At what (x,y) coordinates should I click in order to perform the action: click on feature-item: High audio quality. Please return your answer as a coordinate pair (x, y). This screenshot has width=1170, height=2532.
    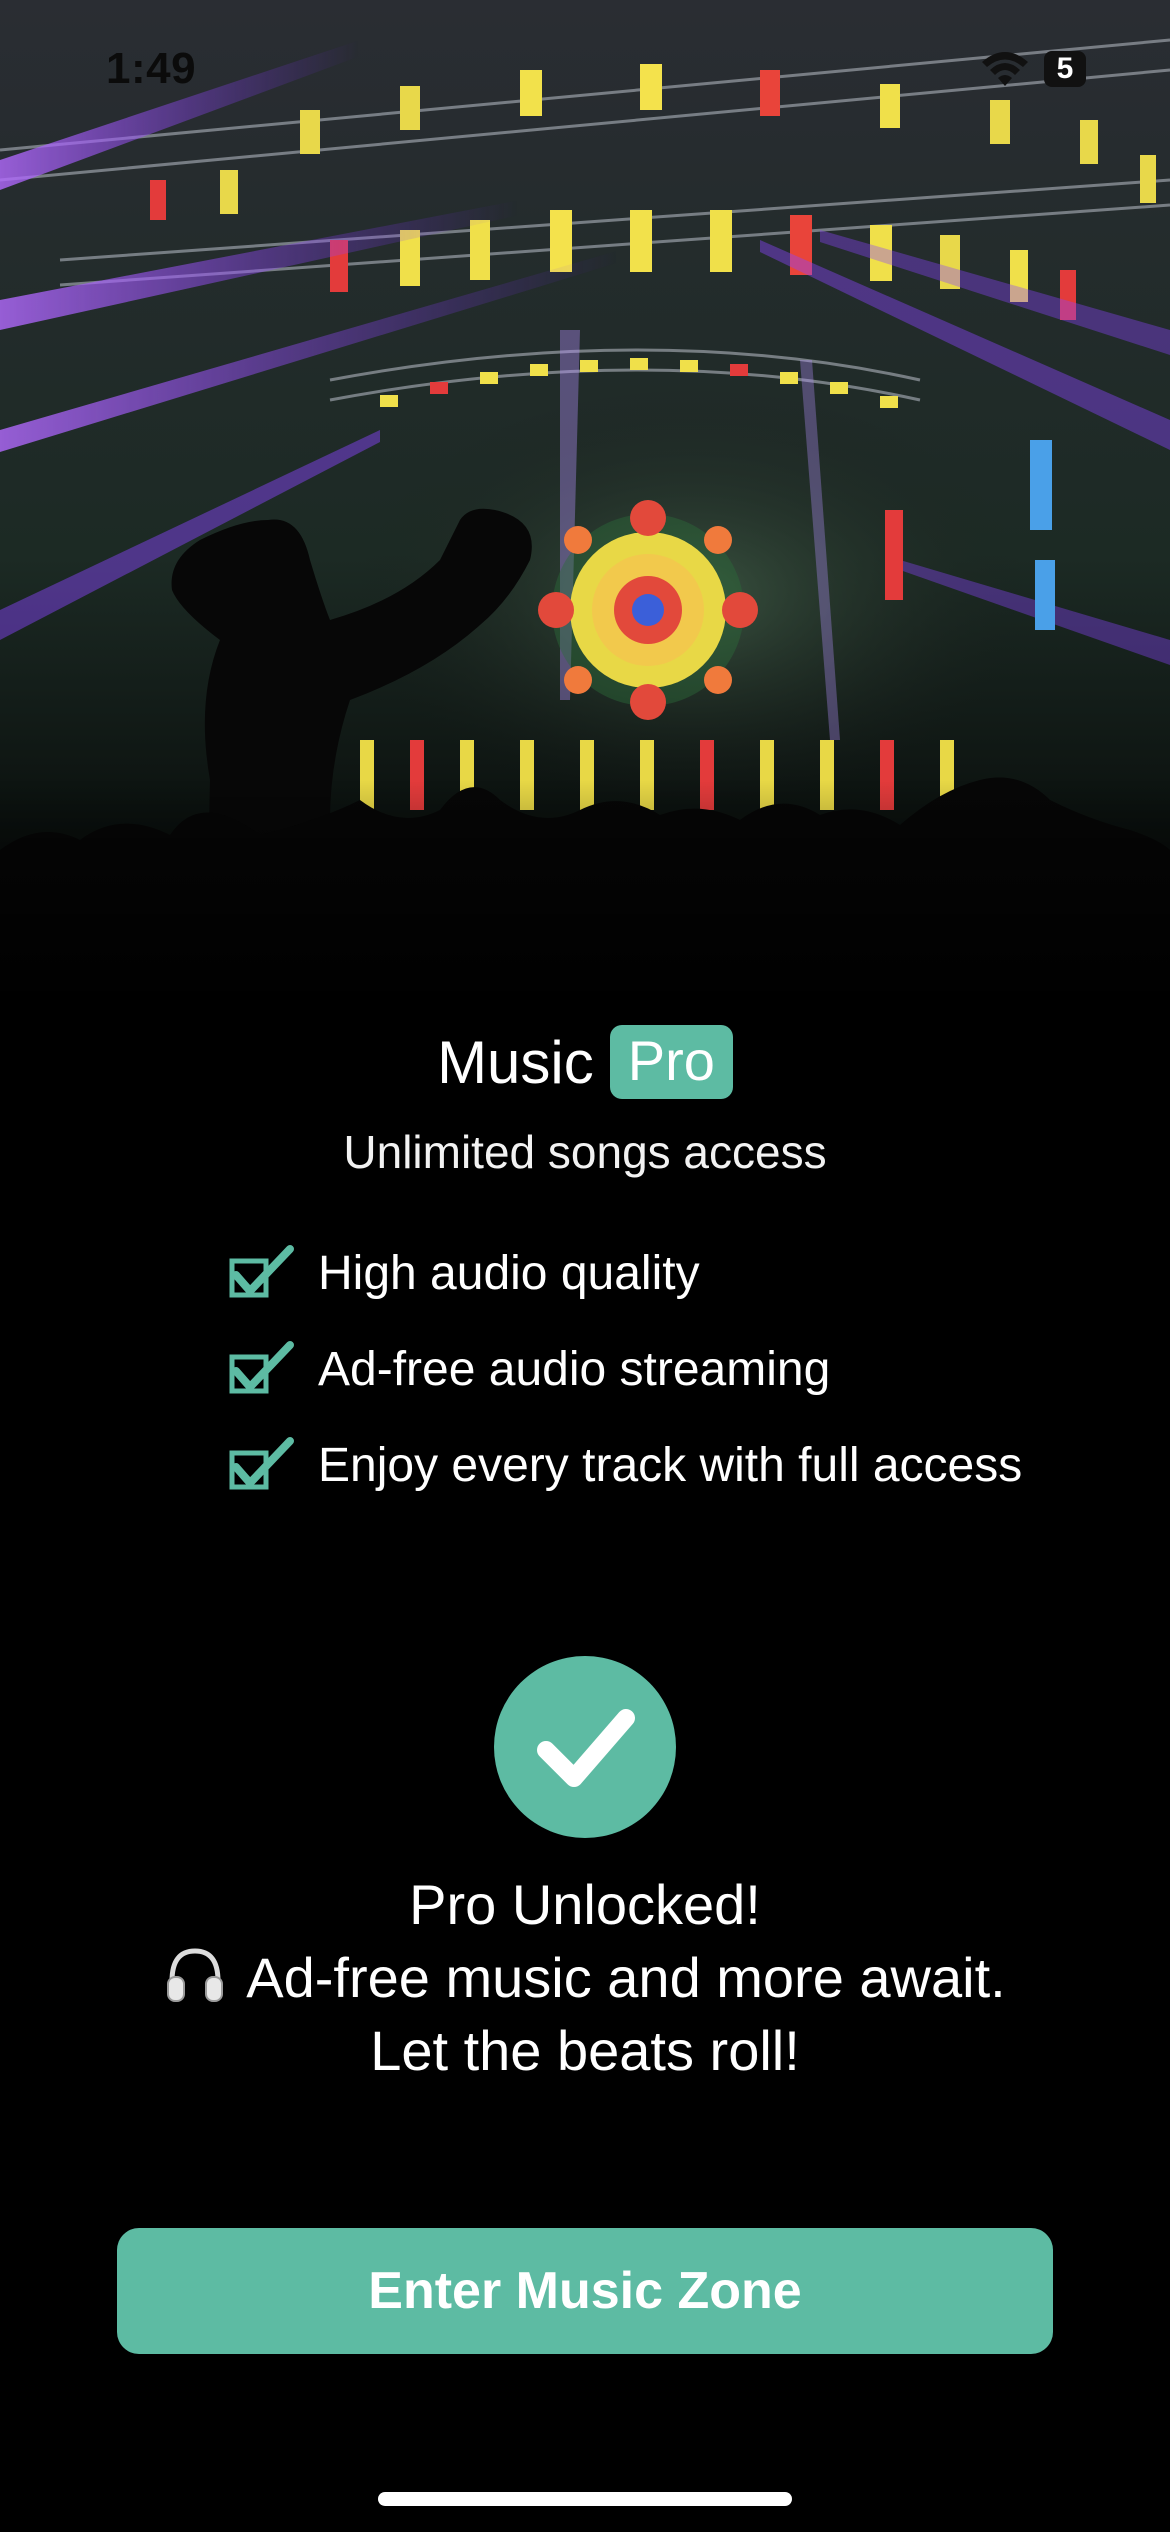
    Looking at the image, I should click on (624, 1273).